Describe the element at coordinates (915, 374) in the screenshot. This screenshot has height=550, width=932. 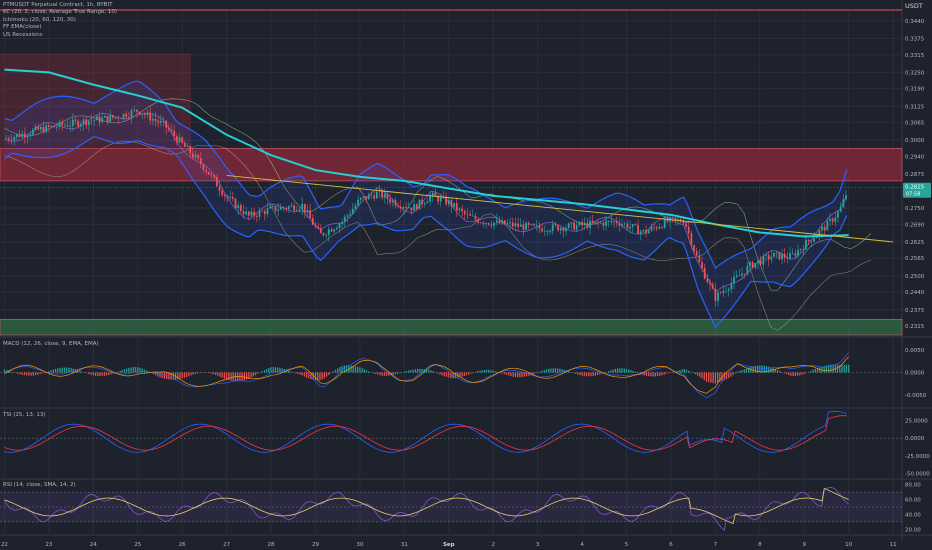
I see `macd-tick: 0.0000` at that location.